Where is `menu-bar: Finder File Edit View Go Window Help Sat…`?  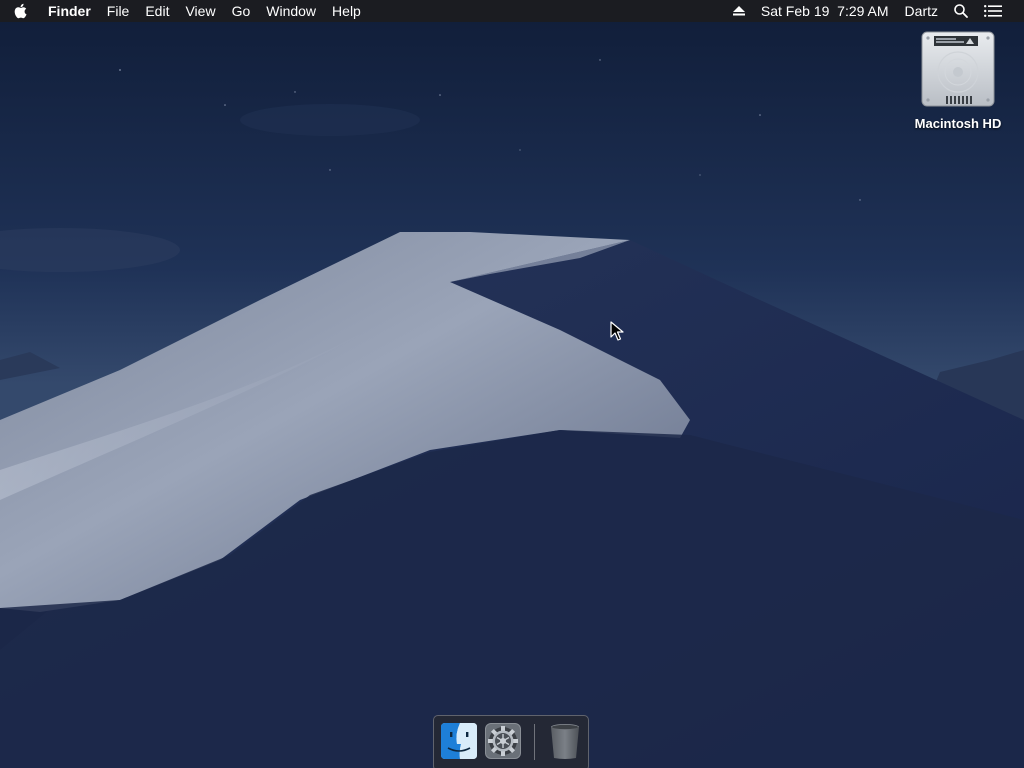 menu-bar: Finder File Edit View Go Window Help Sat… is located at coordinates (512, 11).